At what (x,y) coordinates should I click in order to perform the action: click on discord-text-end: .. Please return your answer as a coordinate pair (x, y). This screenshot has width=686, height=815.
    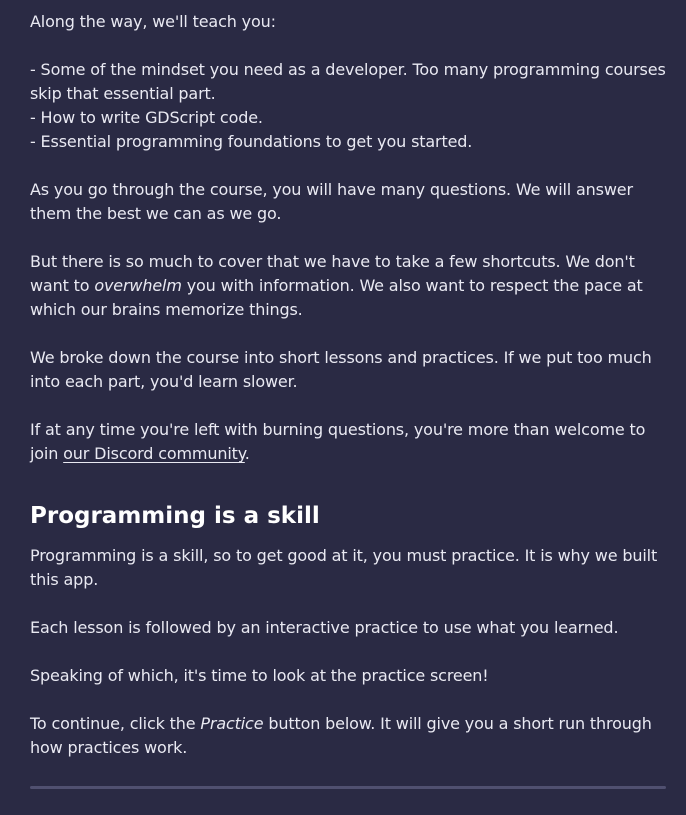
    Looking at the image, I should click on (247, 453).